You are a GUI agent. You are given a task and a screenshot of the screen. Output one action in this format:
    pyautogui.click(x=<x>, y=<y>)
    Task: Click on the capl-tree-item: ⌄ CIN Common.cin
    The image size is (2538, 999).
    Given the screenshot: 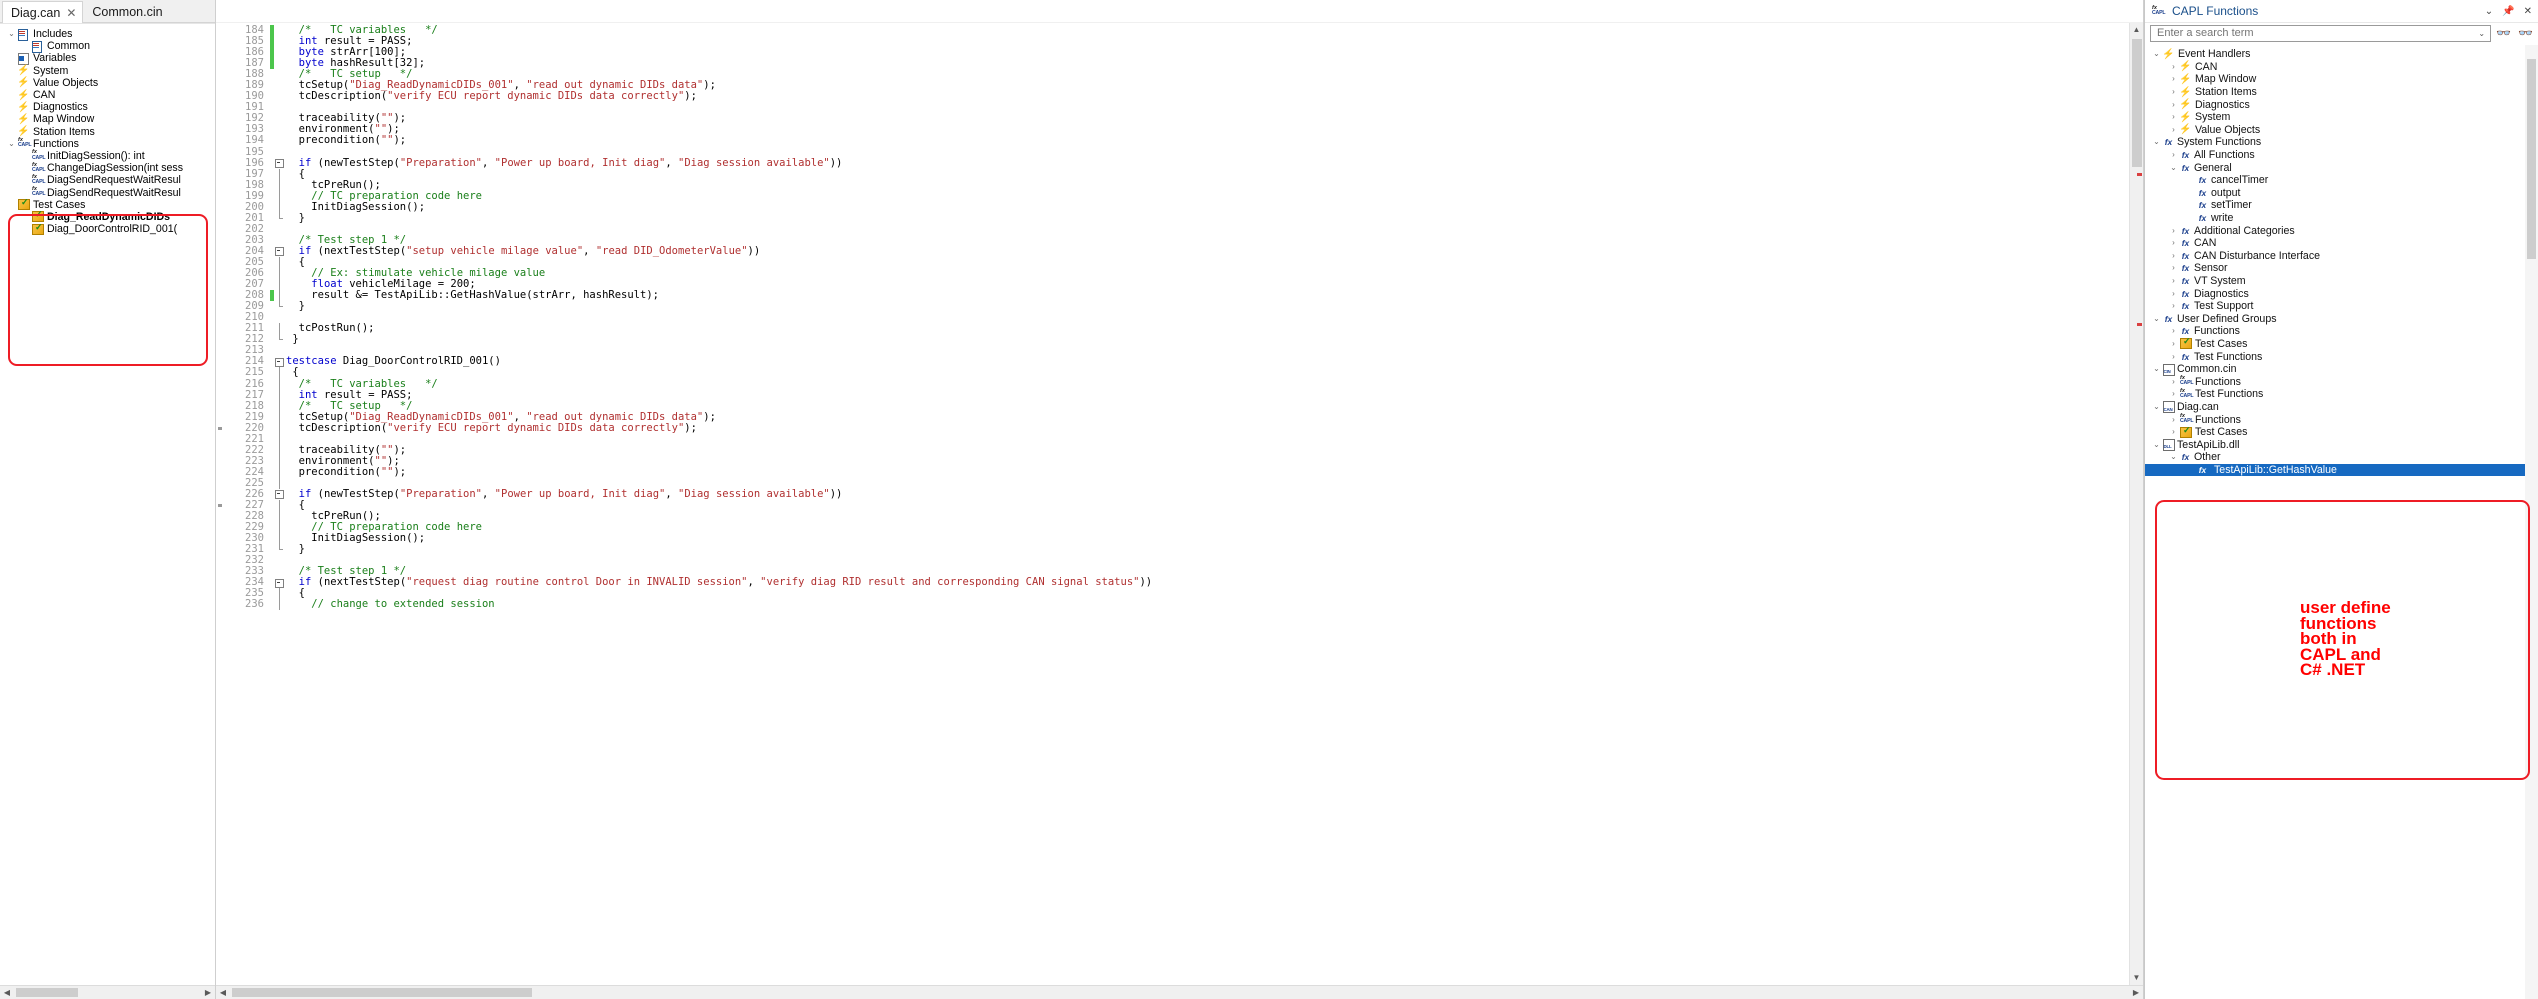 What is the action you would take?
    pyautogui.click(x=2341, y=369)
    